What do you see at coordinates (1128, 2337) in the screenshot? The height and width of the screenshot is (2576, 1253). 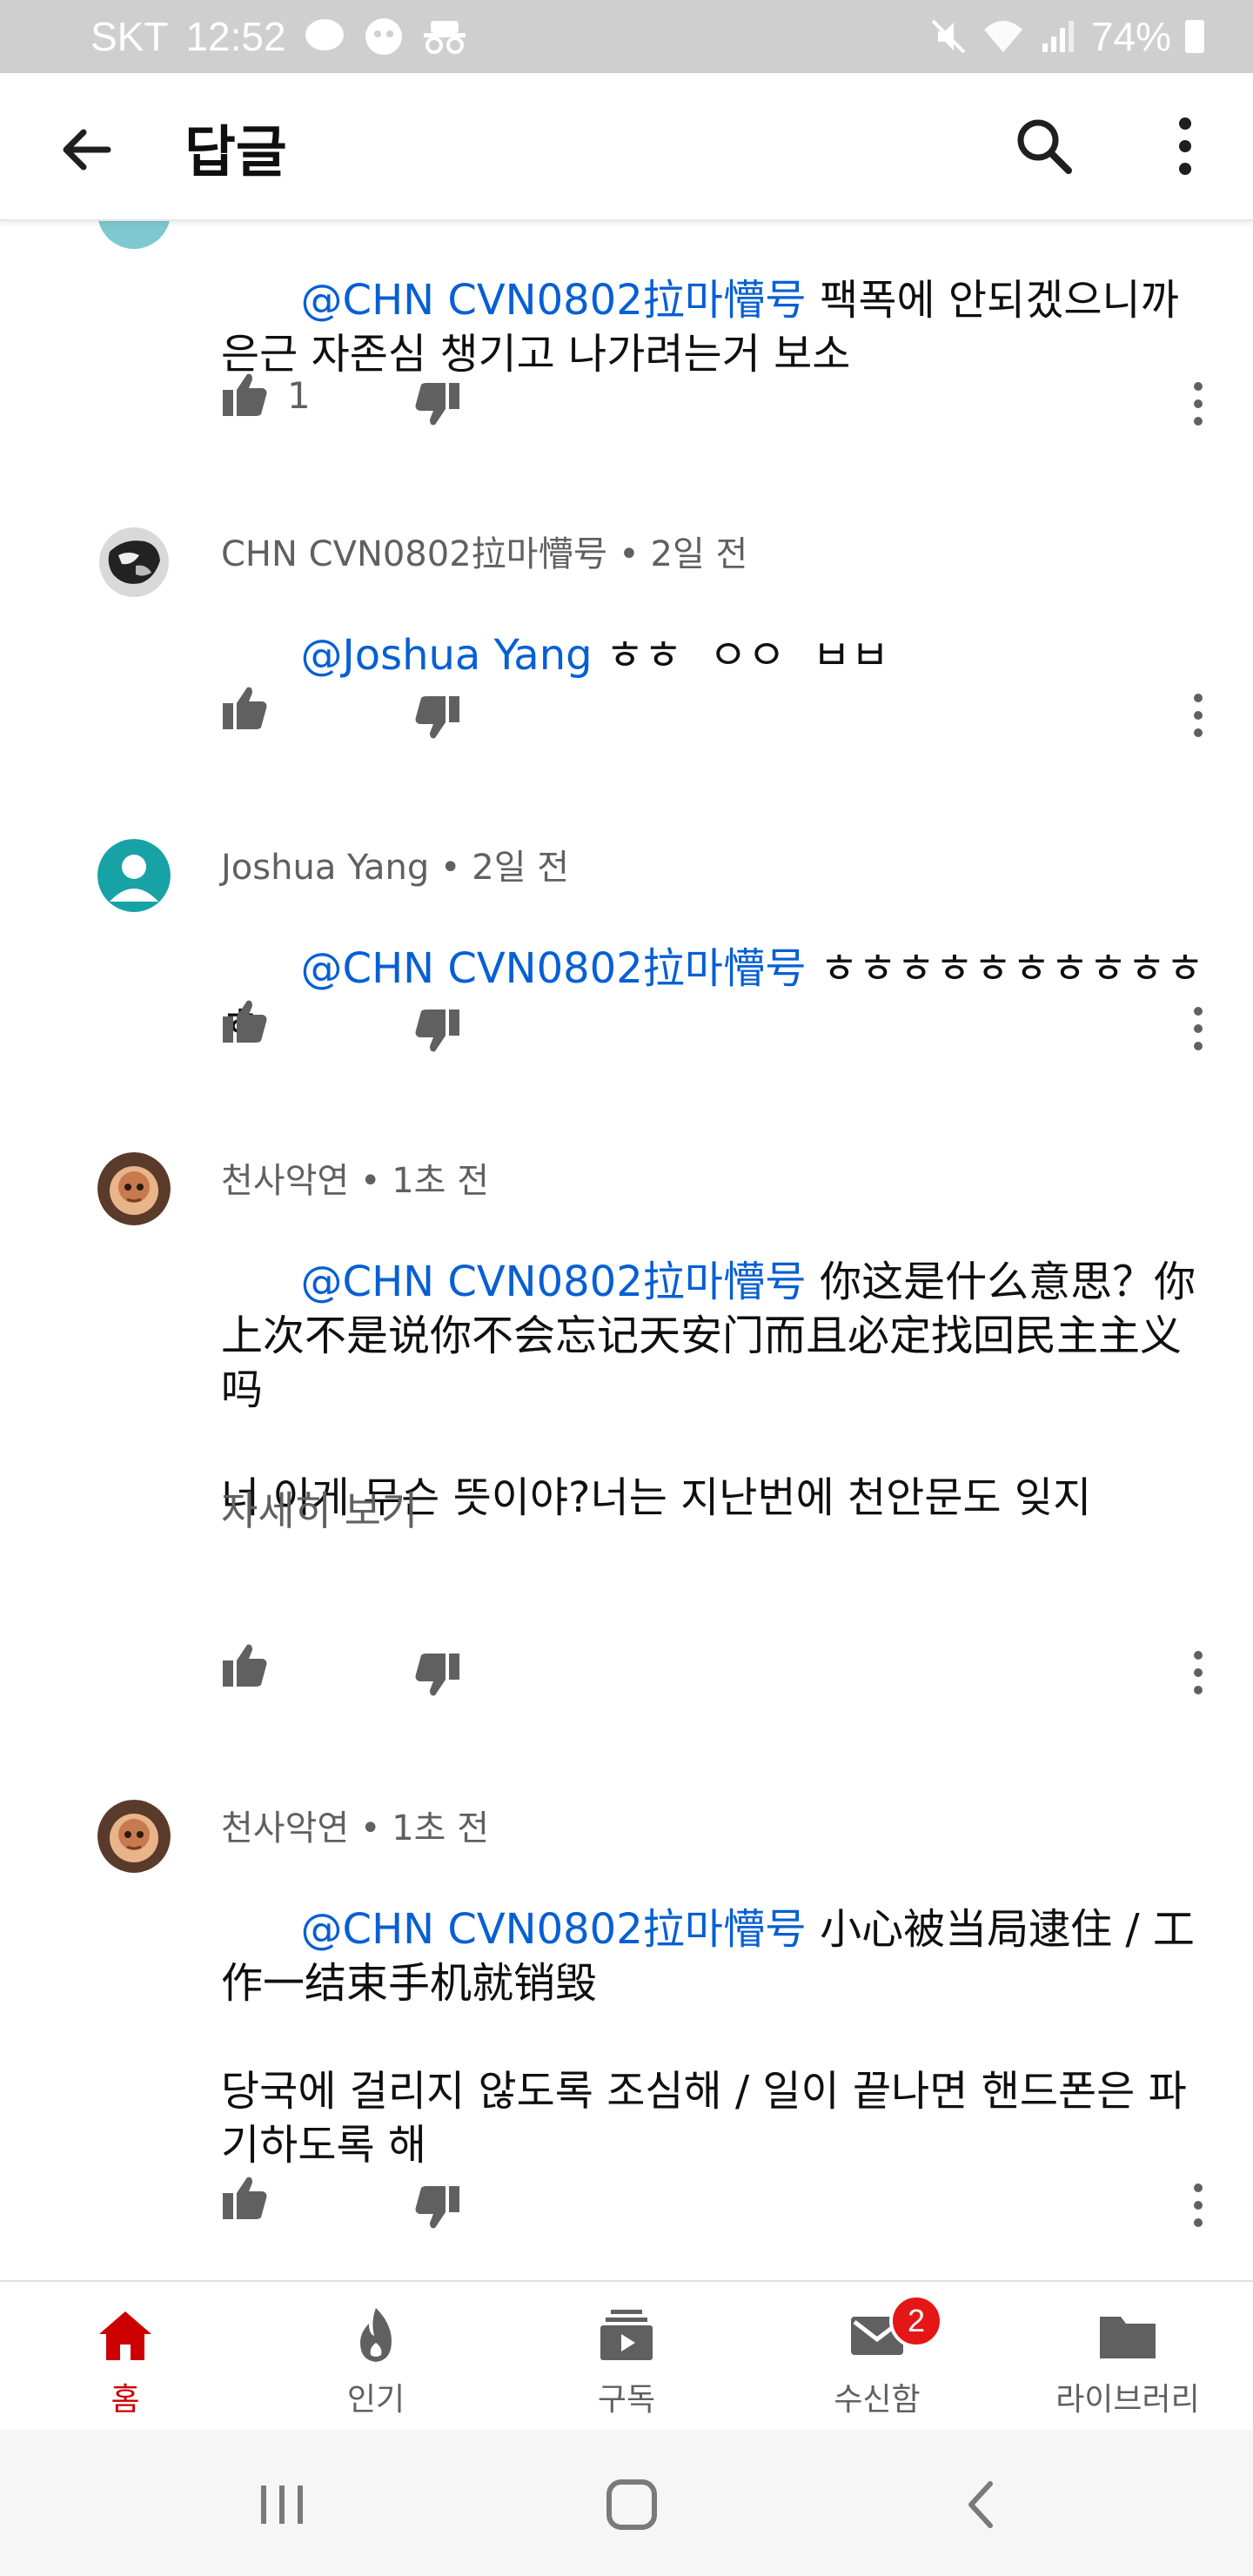 I see `library-icon` at bounding box center [1128, 2337].